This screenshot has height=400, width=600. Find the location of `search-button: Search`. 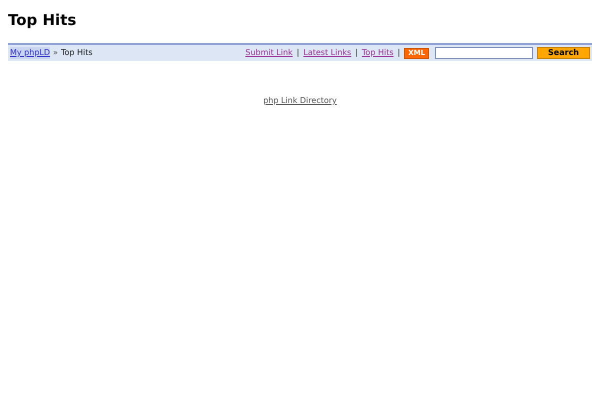

search-button: Search is located at coordinates (563, 53).